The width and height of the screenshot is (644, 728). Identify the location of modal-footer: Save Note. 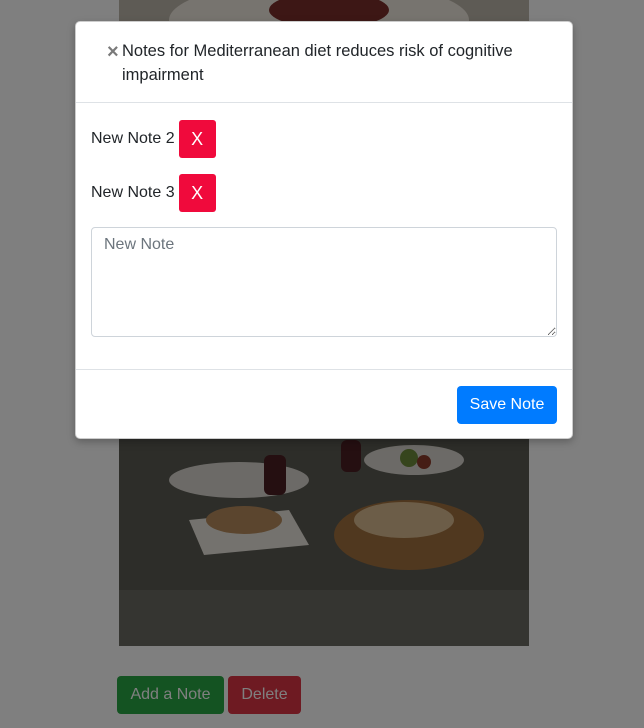
(324, 404).